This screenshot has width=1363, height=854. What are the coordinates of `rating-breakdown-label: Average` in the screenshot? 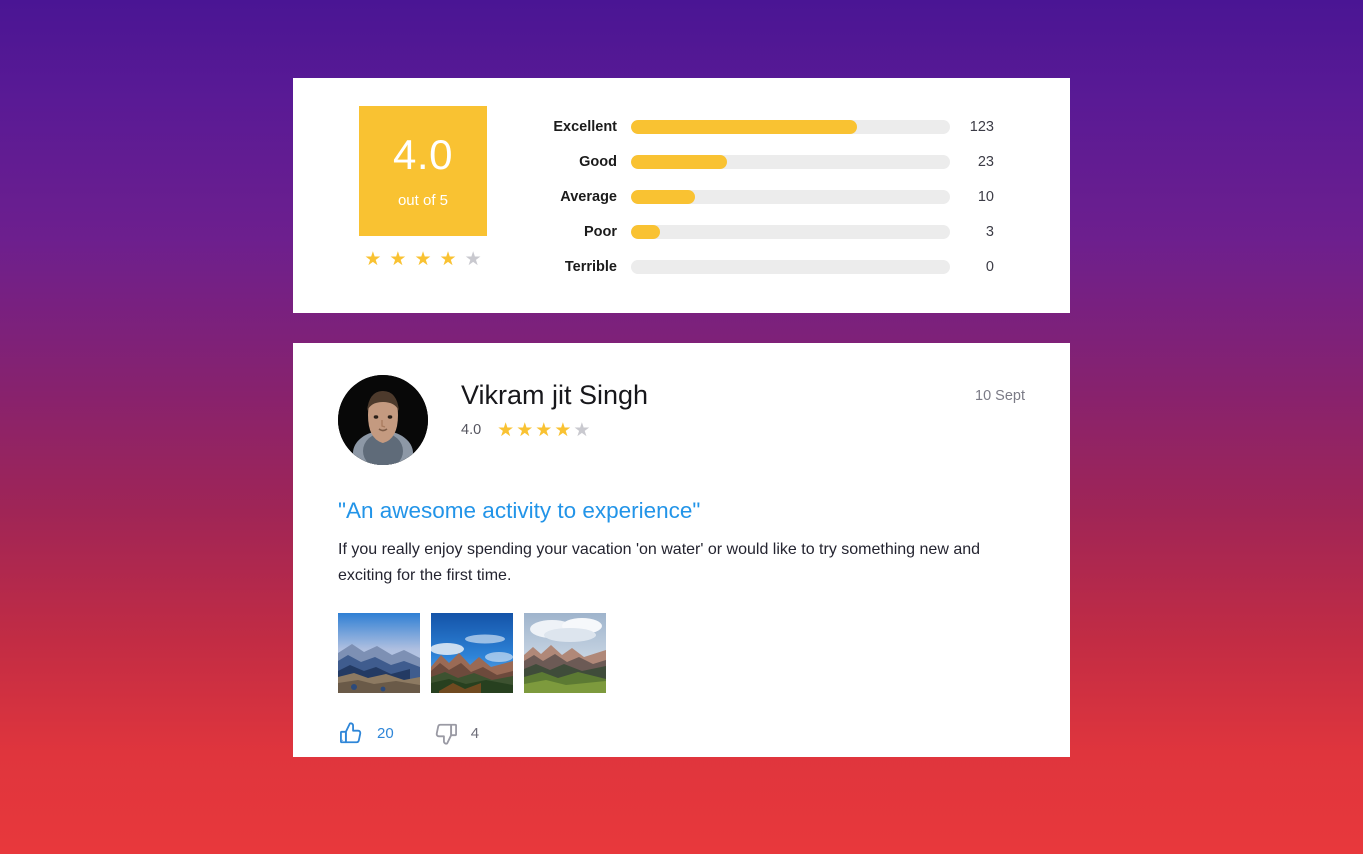 It's located at (588, 196).